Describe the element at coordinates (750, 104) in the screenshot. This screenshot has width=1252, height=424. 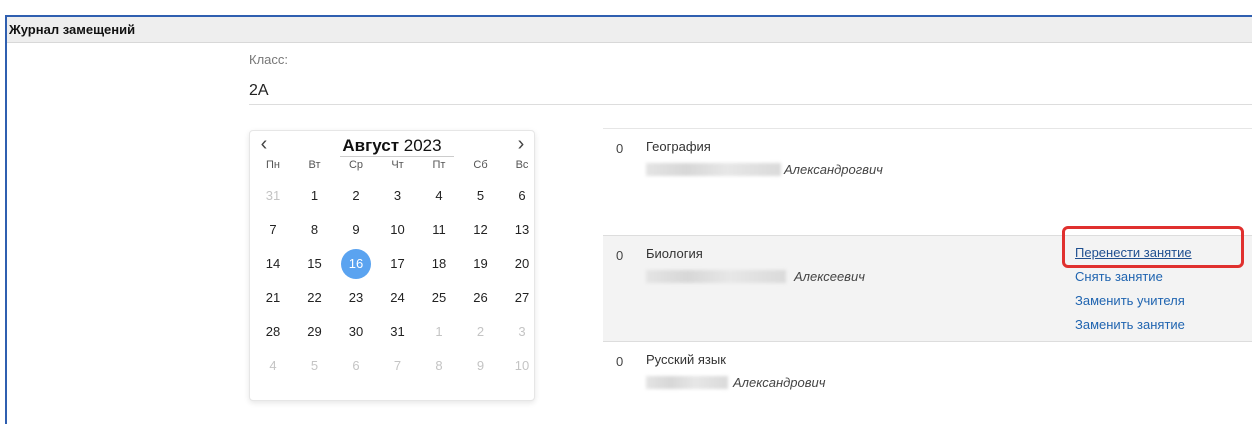
I see `class-field-underline` at that location.